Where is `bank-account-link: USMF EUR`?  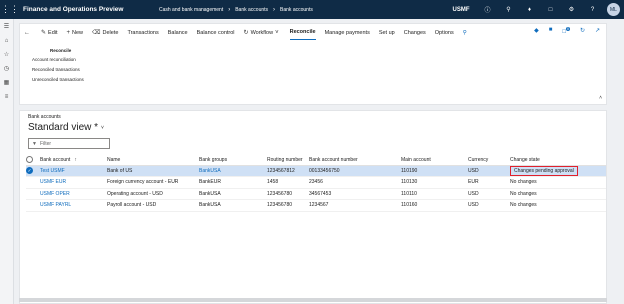 bank-account-link: USMF EUR is located at coordinates (73, 182).